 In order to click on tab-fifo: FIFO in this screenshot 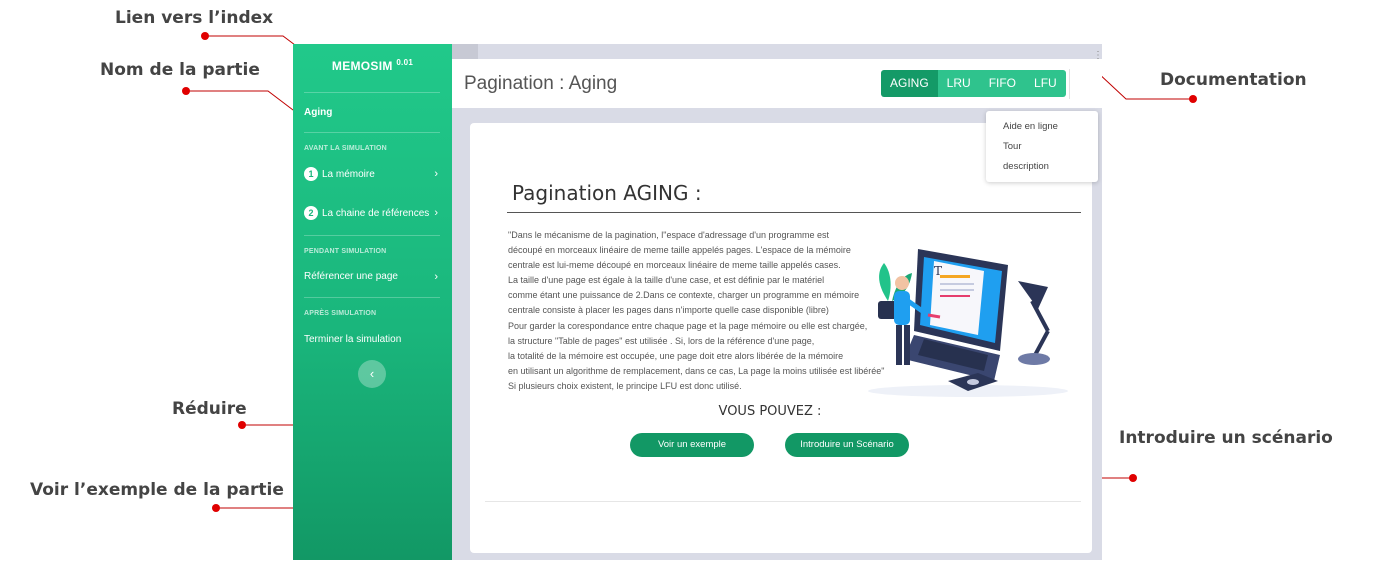, I will do `click(1002, 83)`.